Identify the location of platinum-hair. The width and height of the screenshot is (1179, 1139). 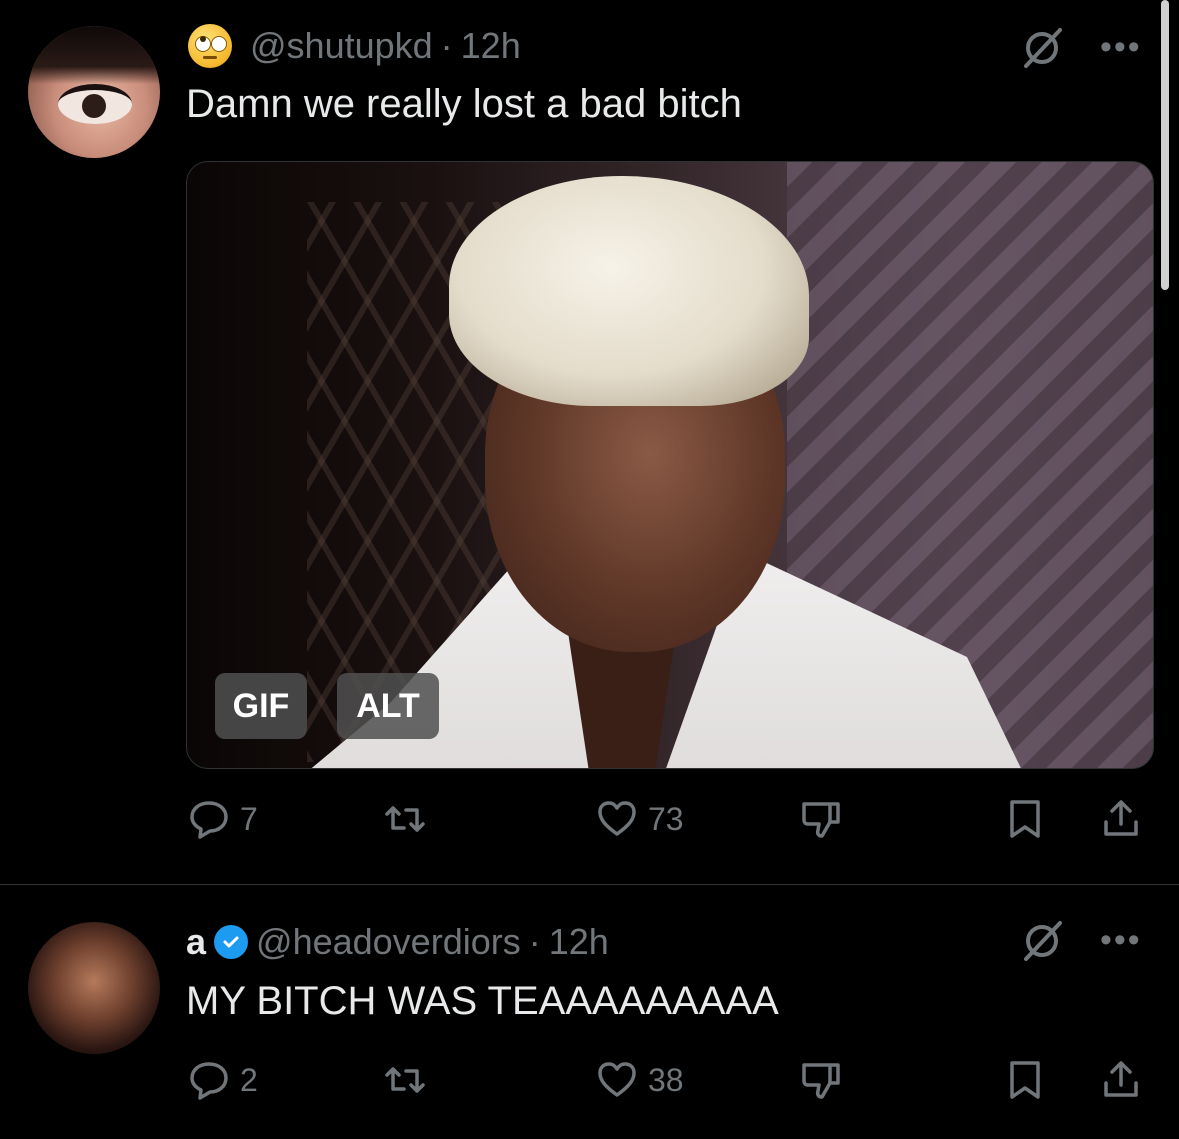
(629, 291).